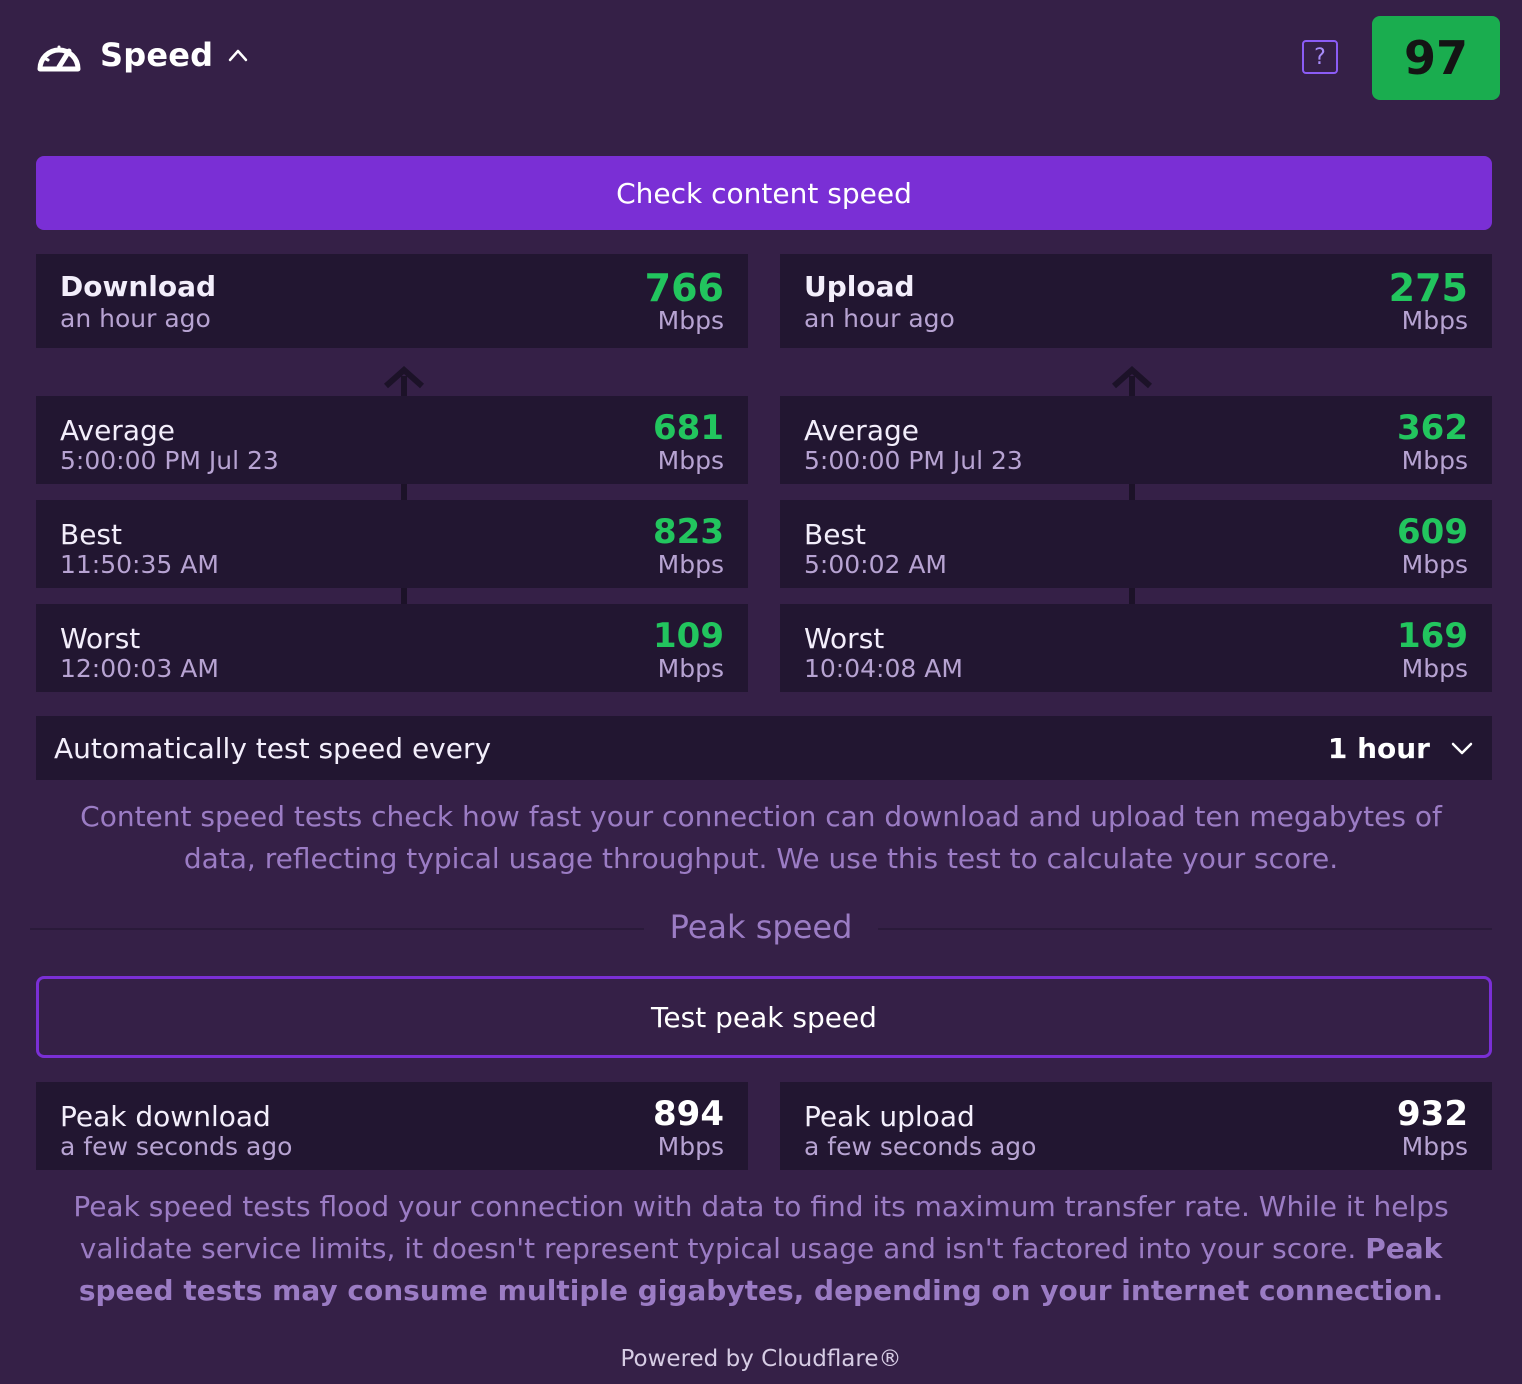 The height and width of the screenshot is (1384, 1522). What do you see at coordinates (764, 1017) in the screenshot?
I see `test-peak-speed-button: Test peak speed` at bounding box center [764, 1017].